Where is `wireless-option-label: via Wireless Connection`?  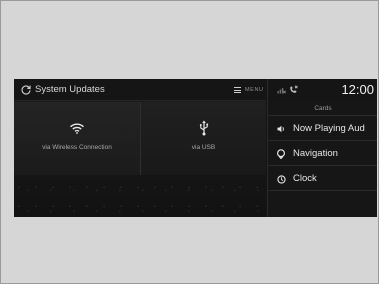 wireless-option-label: via Wireless Connection is located at coordinates (77, 147).